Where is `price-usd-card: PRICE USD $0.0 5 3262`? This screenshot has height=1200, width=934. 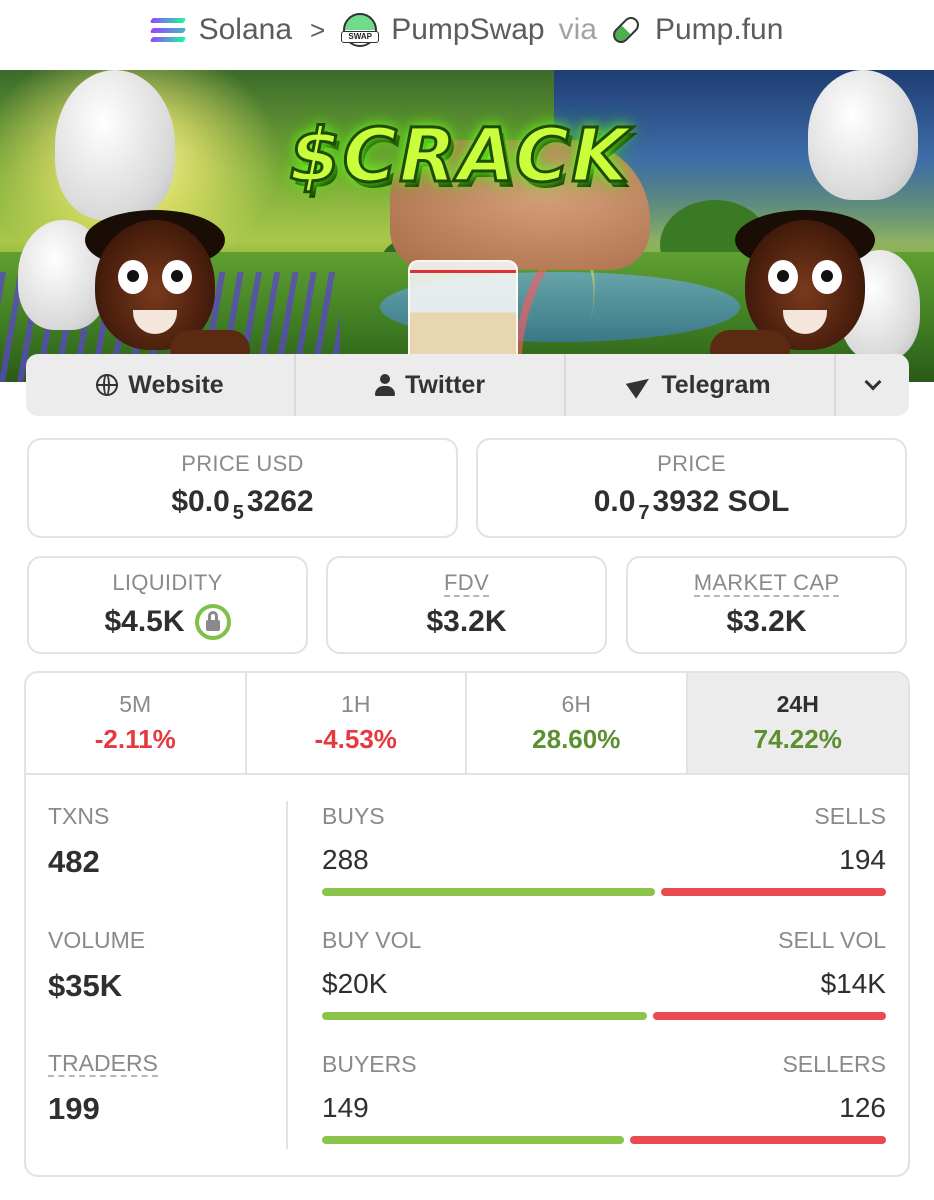
price-usd-card: PRICE USD $0.0 5 3262 is located at coordinates (242, 488).